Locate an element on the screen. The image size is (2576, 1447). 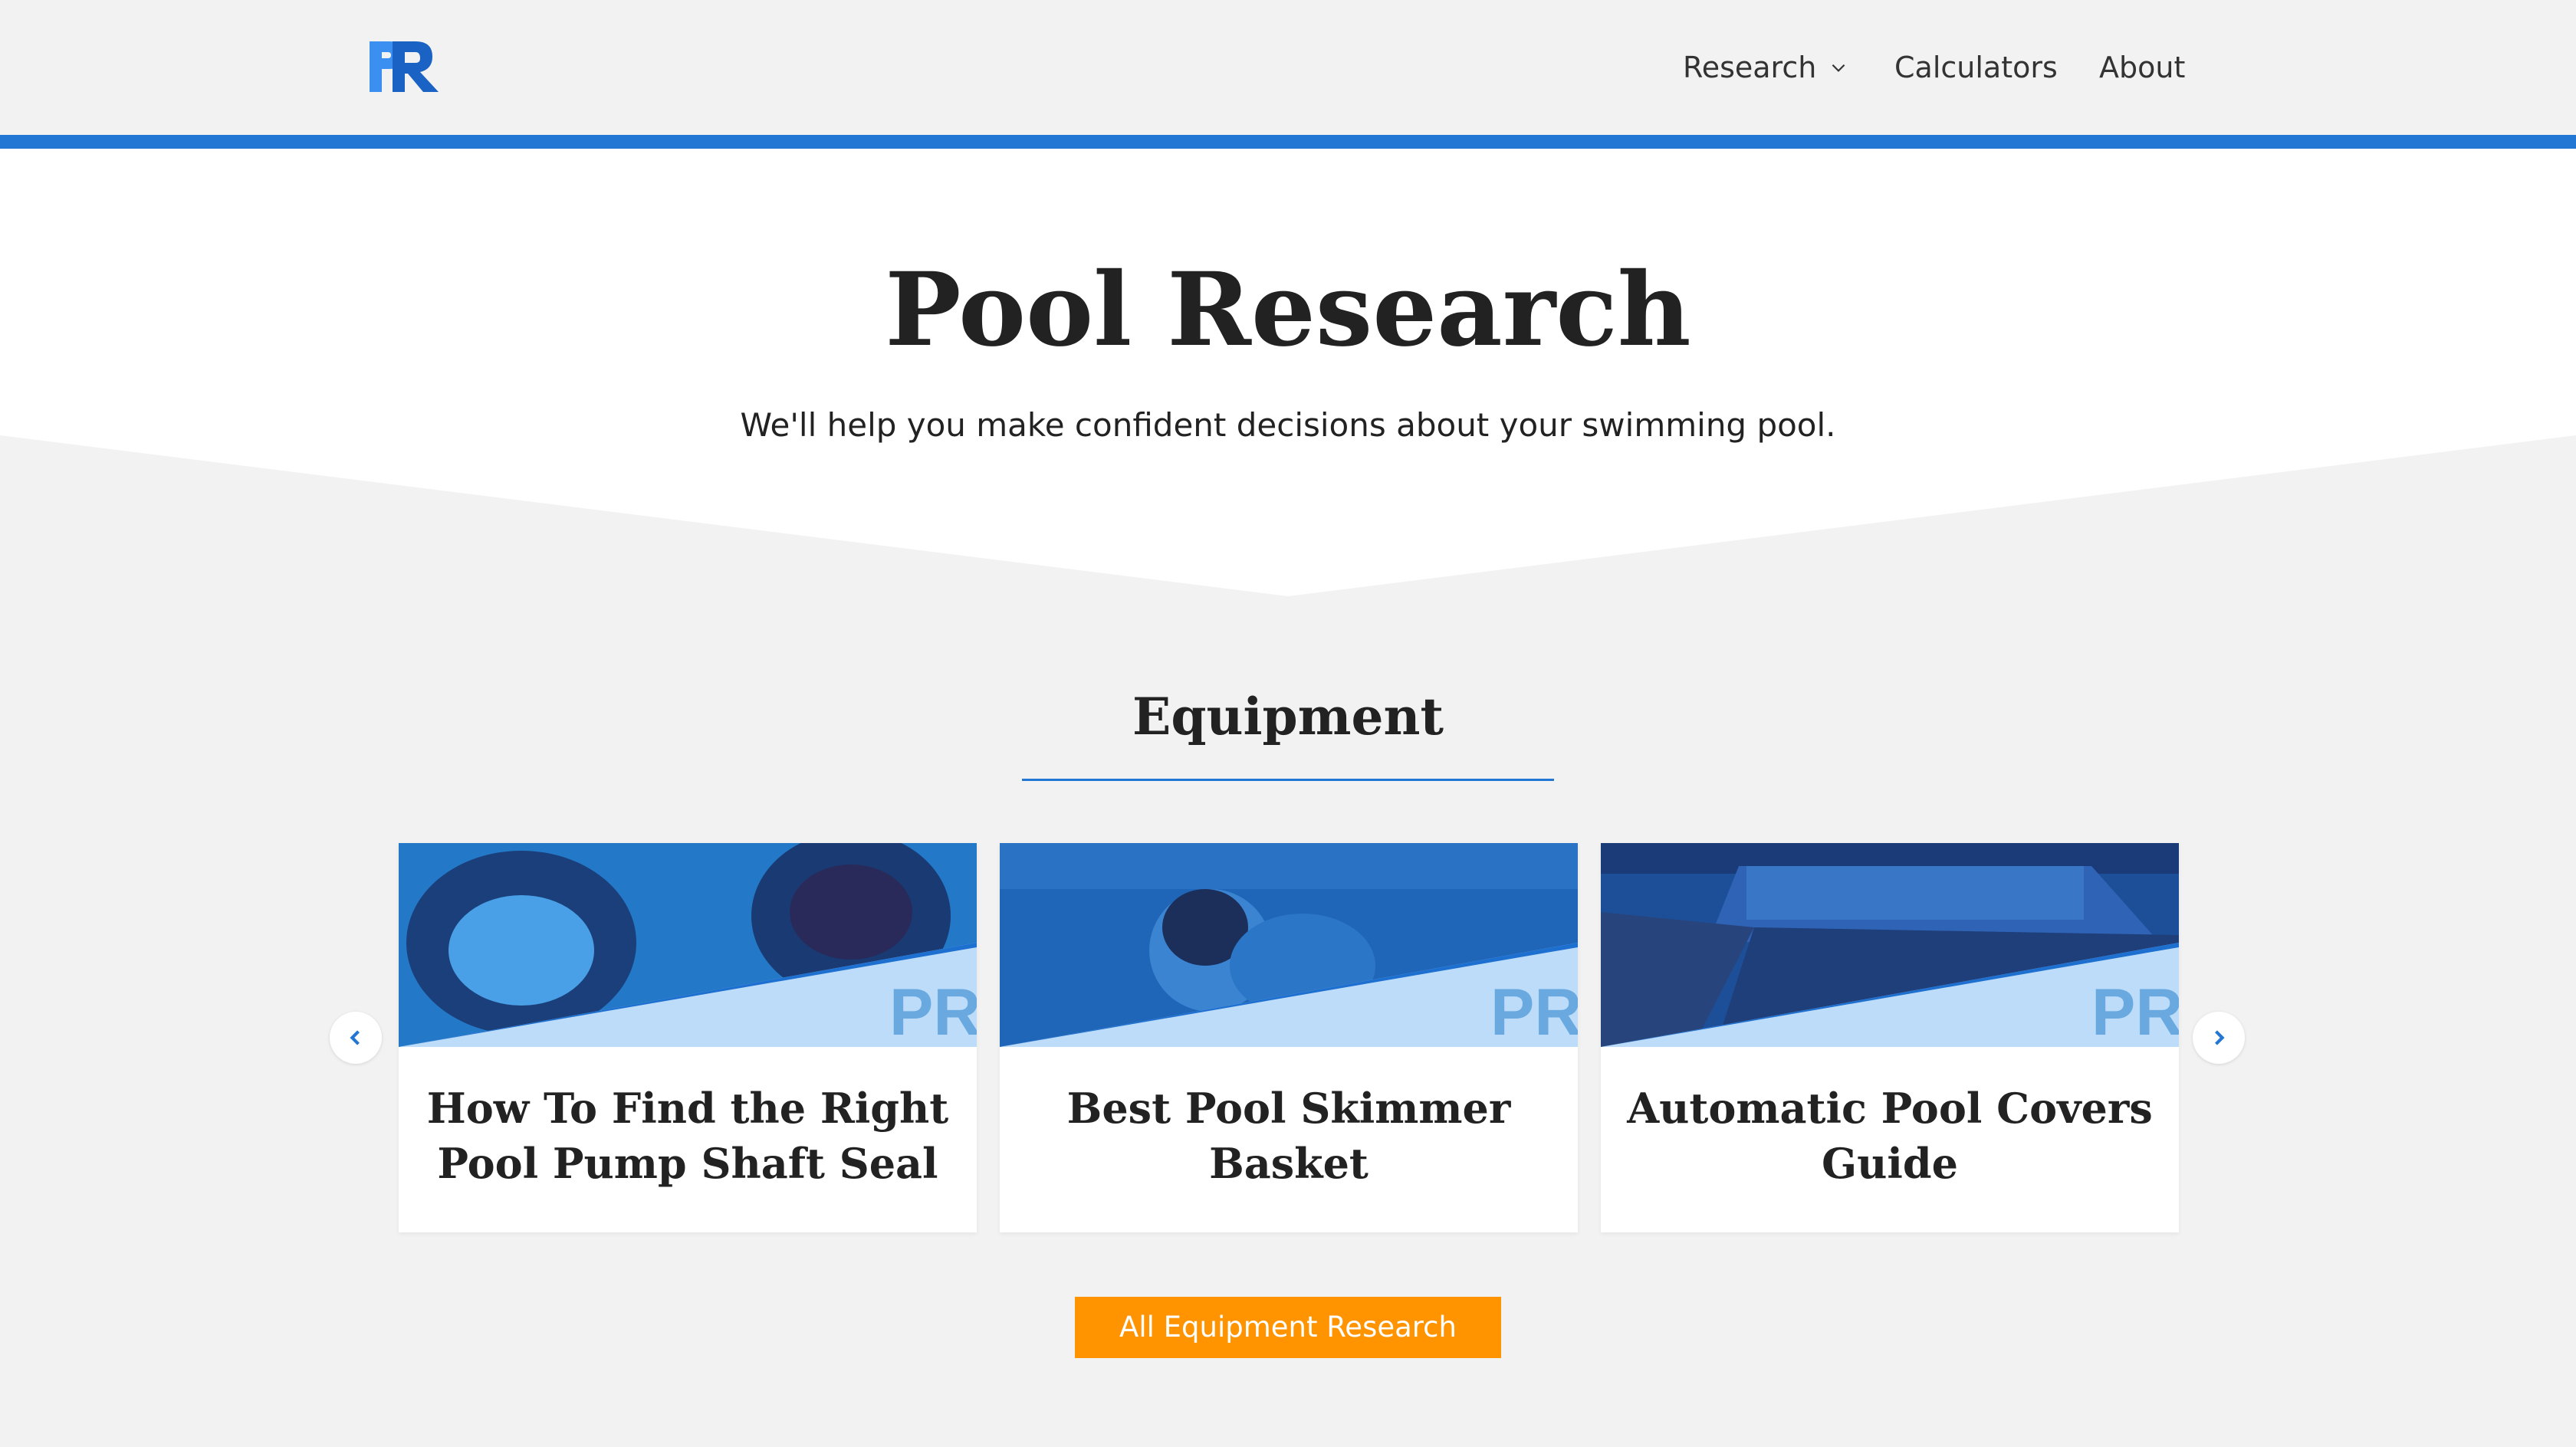
card-title: Best Pool Skimmer Basket is located at coordinates (1288, 1136).